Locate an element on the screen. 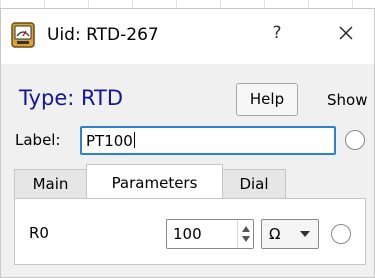 The width and height of the screenshot is (375, 278). spin-arrows-icon is located at coordinates (246, 234).